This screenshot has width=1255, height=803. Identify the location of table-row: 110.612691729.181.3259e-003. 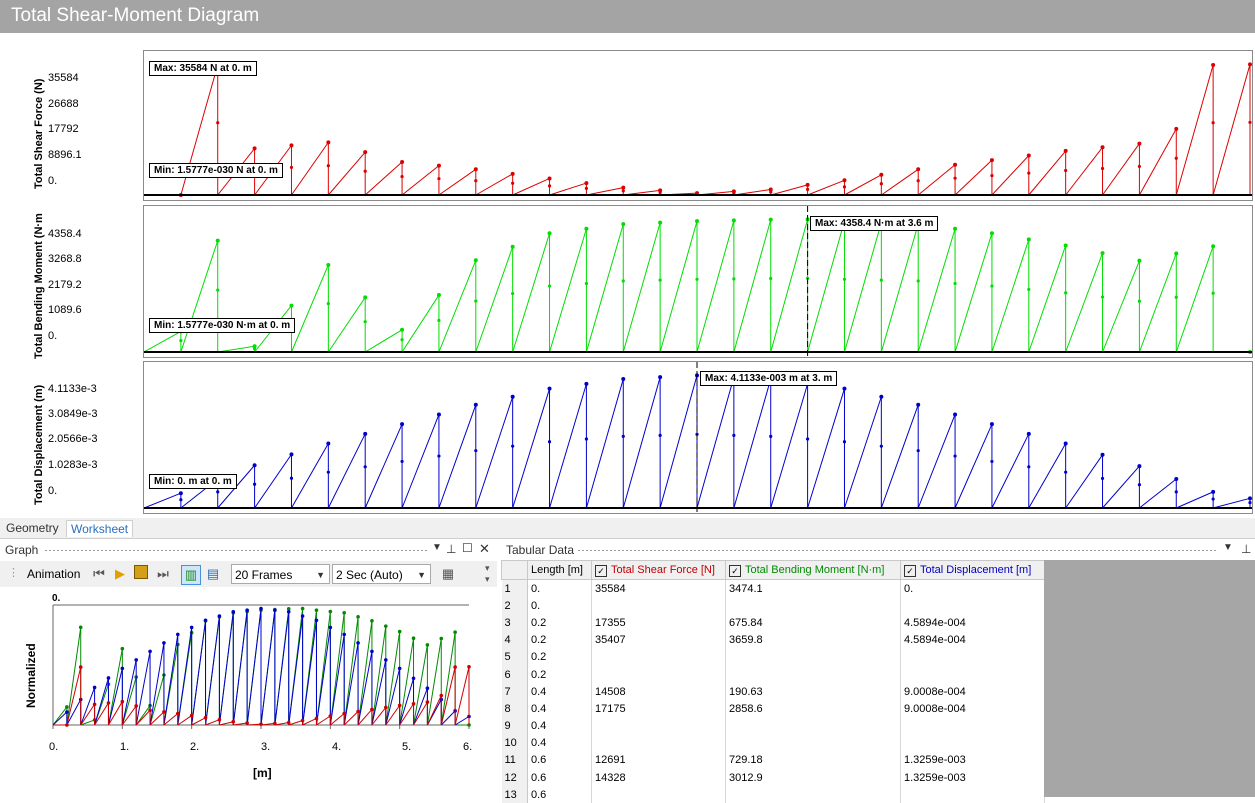
(773, 760).